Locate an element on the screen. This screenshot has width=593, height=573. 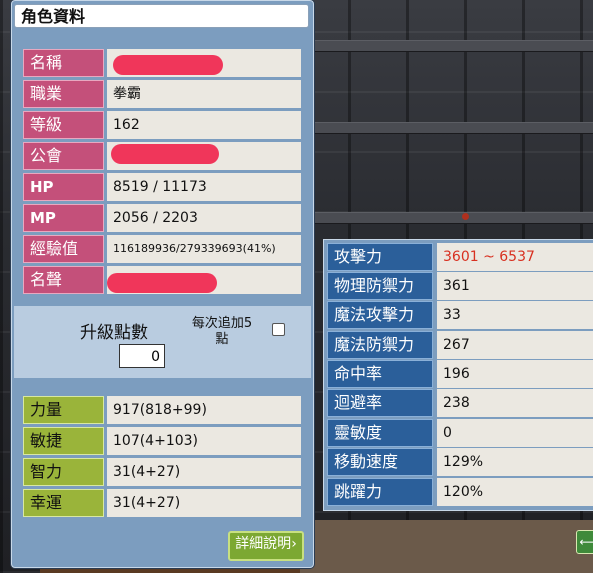
job-row: 職業 拳霸 is located at coordinates (163, 94).